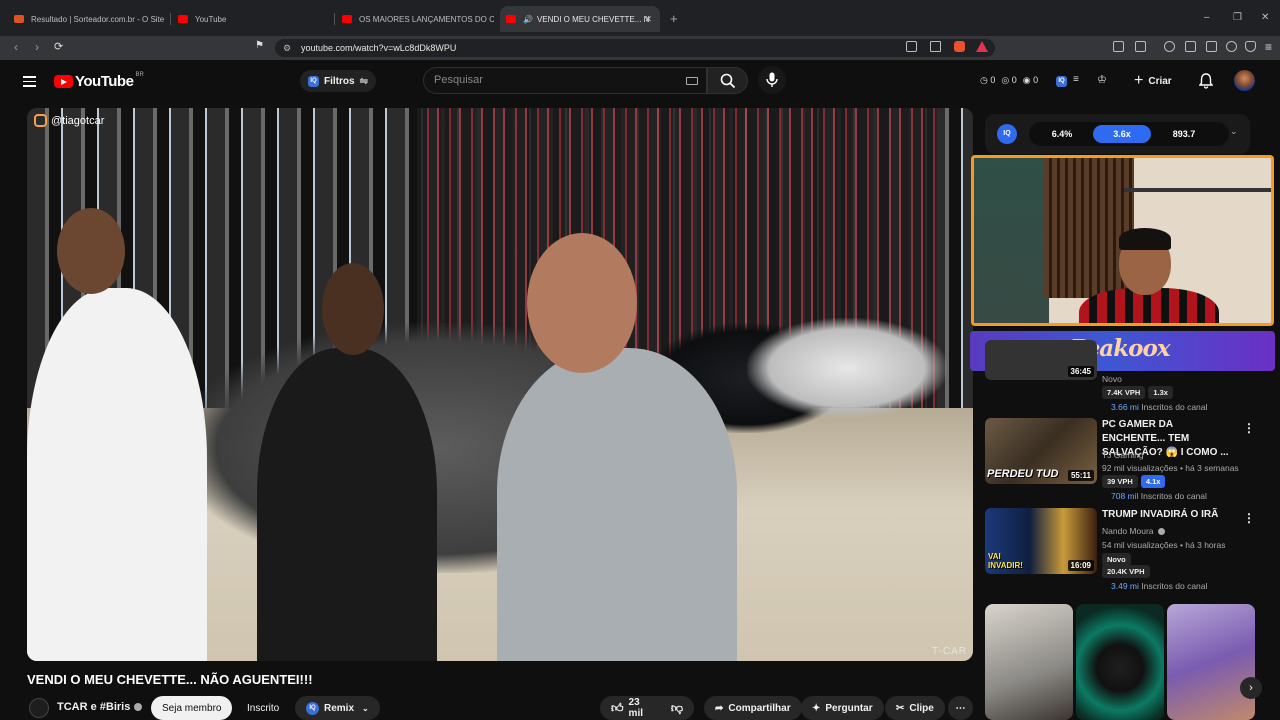 The width and height of the screenshot is (1280, 720). Describe the element at coordinates (170, 679) in the screenshot. I see `video-title: VENDI O MEU CHEVETTE... NÃO AGUENTEI!!!` at that location.